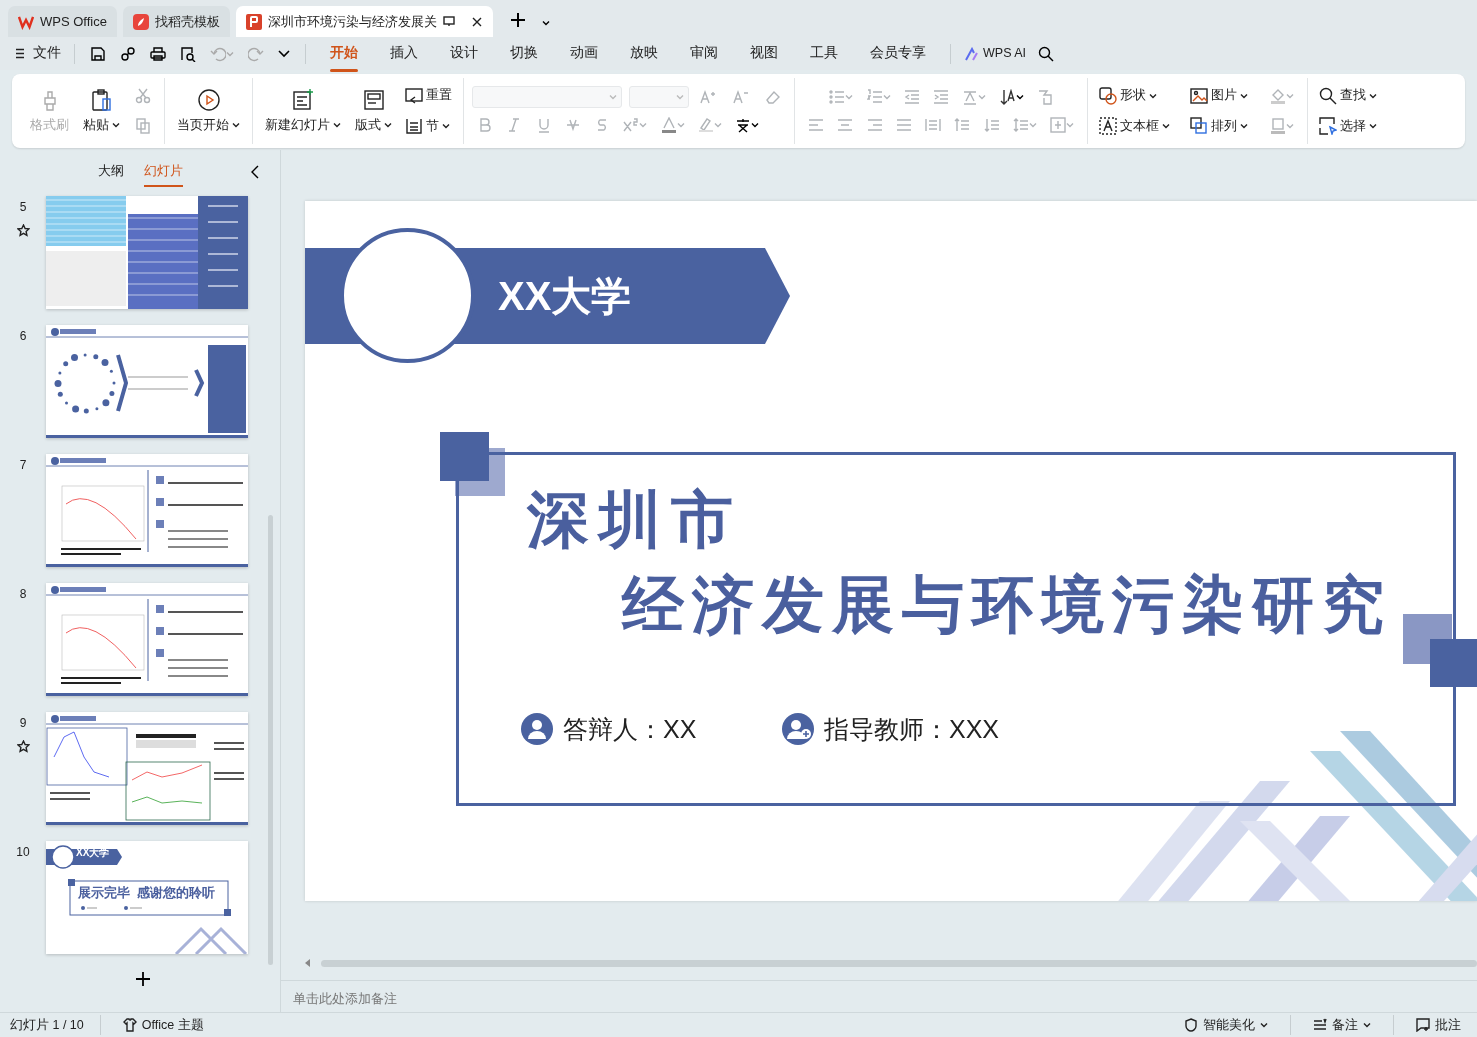  I want to click on panel-tab: 幻灯片, so click(163, 171).